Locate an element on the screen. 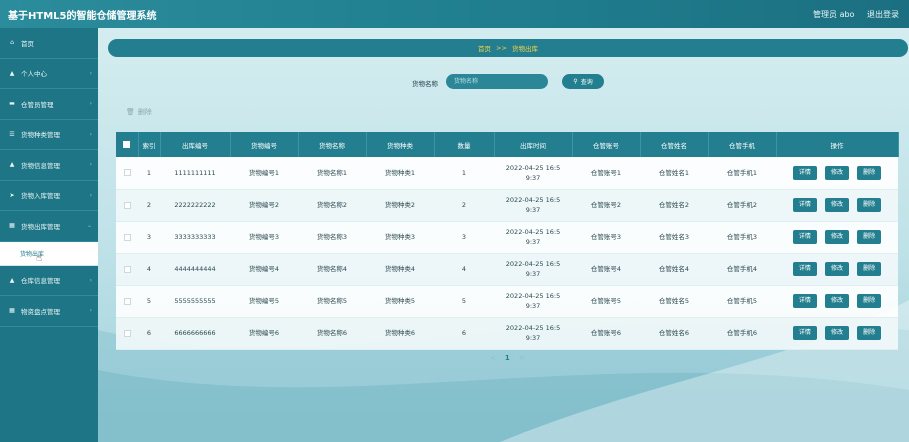 This screenshot has height=442, width=909. sidebar-item-keepers: ▬ 仓管员管理 › is located at coordinates (49, 104).